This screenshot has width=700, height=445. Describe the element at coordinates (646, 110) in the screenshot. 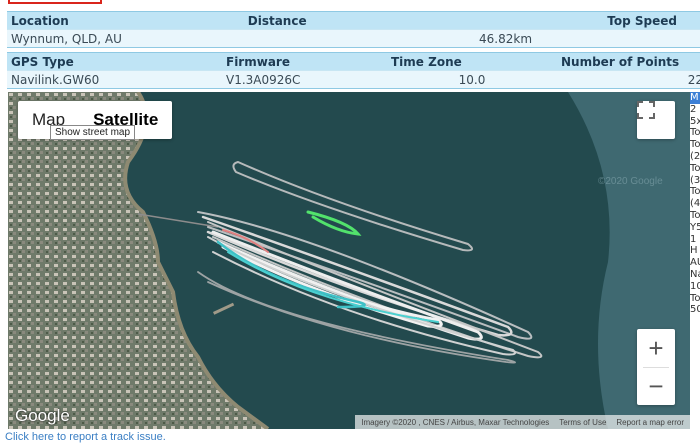

I see `fullscreen-icon` at that location.